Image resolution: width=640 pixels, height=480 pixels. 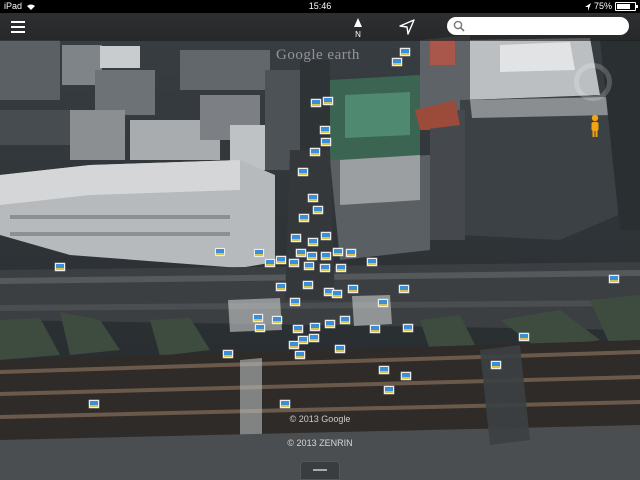 What do you see at coordinates (587, 6) in the screenshot?
I see `location-services-icon` at bounding box center [587, 6].